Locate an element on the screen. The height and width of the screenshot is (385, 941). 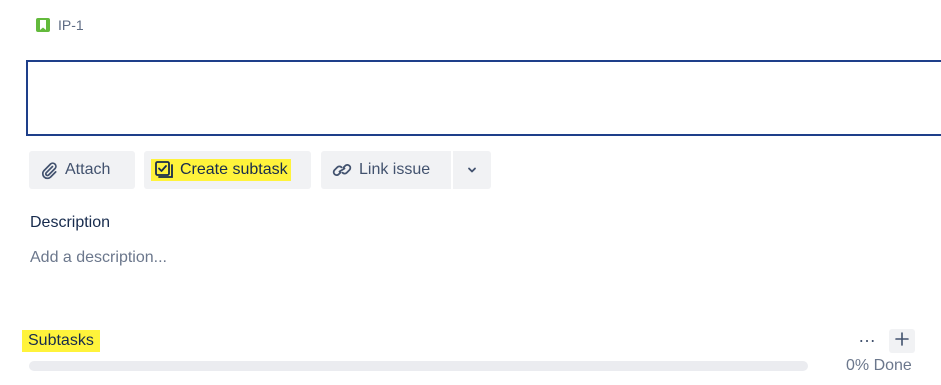
create-subtask-highlight: Create subtask is located at coordinates (221, 170).